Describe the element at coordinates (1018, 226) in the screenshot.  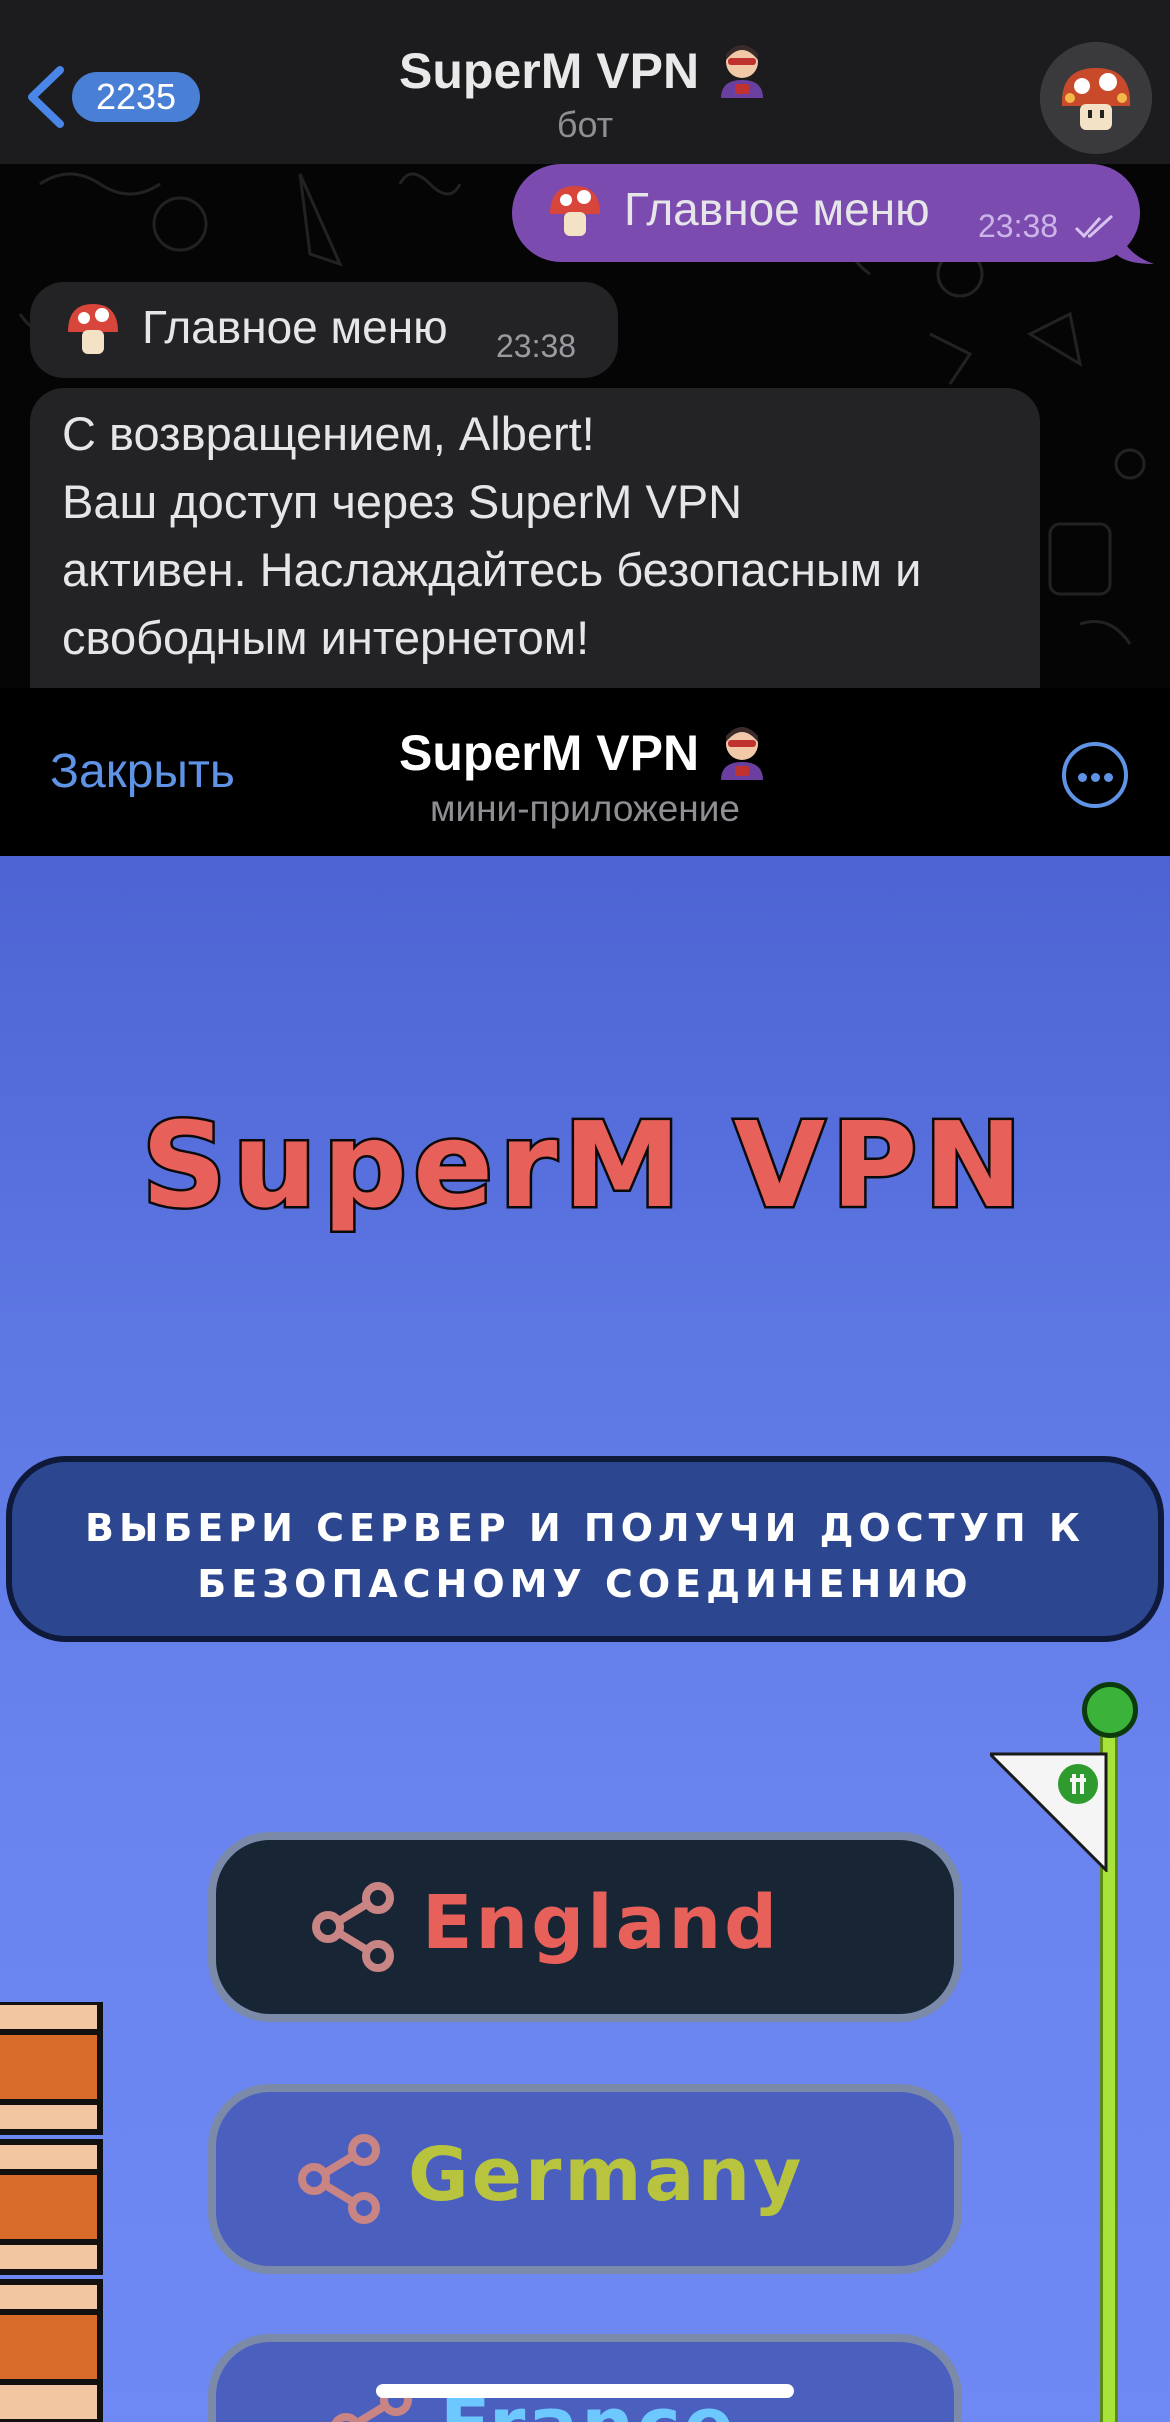
I see `outgoing-message-time: 23:38` at that location.